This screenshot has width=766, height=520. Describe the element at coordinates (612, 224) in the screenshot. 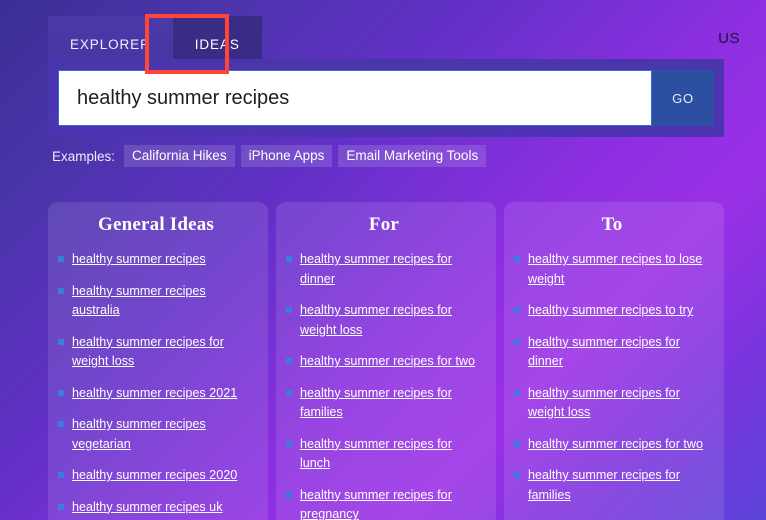

I see `column-title: To` at that location.